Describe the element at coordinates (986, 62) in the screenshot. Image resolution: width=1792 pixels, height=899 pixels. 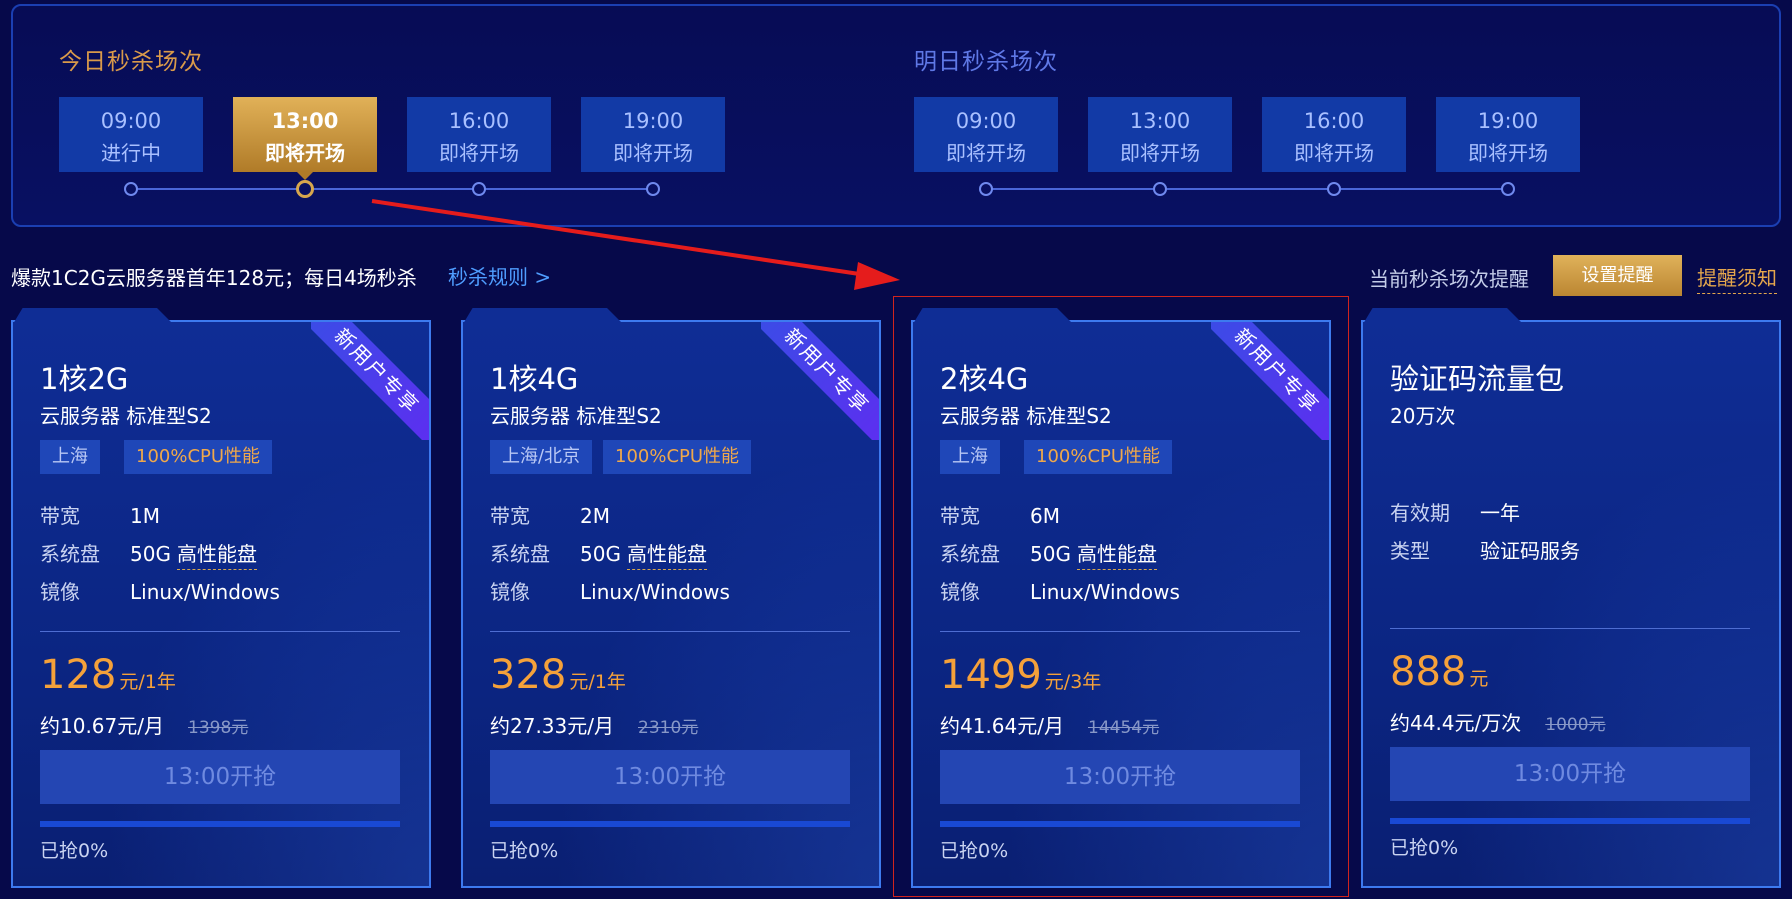
I see `tomorrow-sessions-title: 明日秒杀场次` at that location.